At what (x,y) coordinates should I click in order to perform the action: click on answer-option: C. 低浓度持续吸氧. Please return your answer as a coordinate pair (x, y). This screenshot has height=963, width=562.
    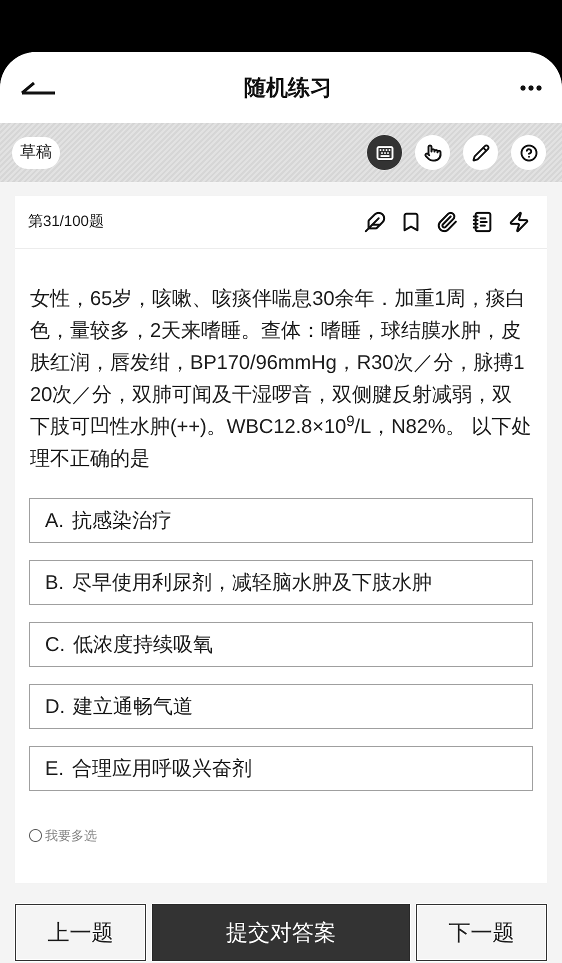
    Looking at the image, I should click on (281, 644).